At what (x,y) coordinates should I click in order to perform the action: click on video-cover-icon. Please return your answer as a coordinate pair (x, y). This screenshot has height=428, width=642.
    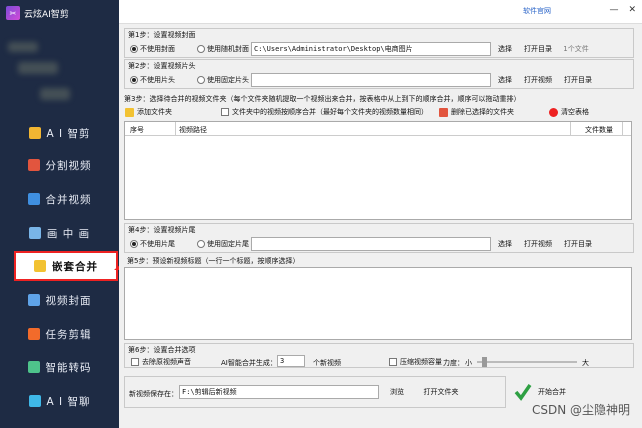
    Looking at the image, I should click on (33, 300).